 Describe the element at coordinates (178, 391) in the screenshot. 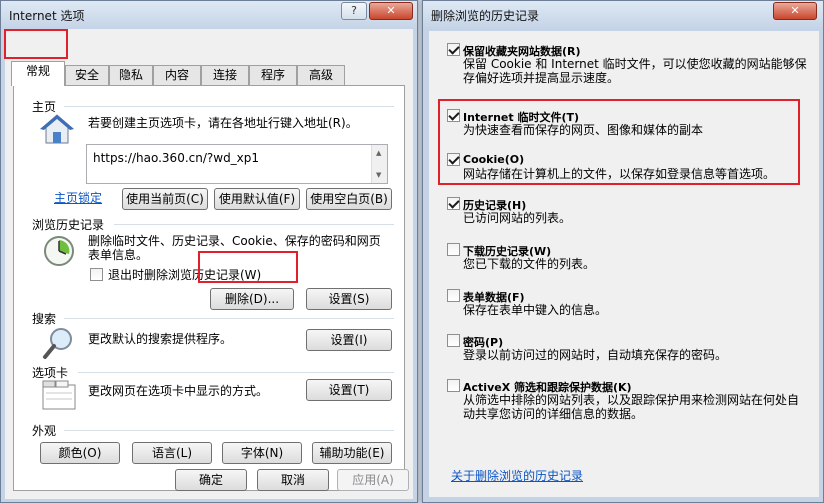

I see `tabs-description: 更改网页在选项卡中显示的方式。` at that location.